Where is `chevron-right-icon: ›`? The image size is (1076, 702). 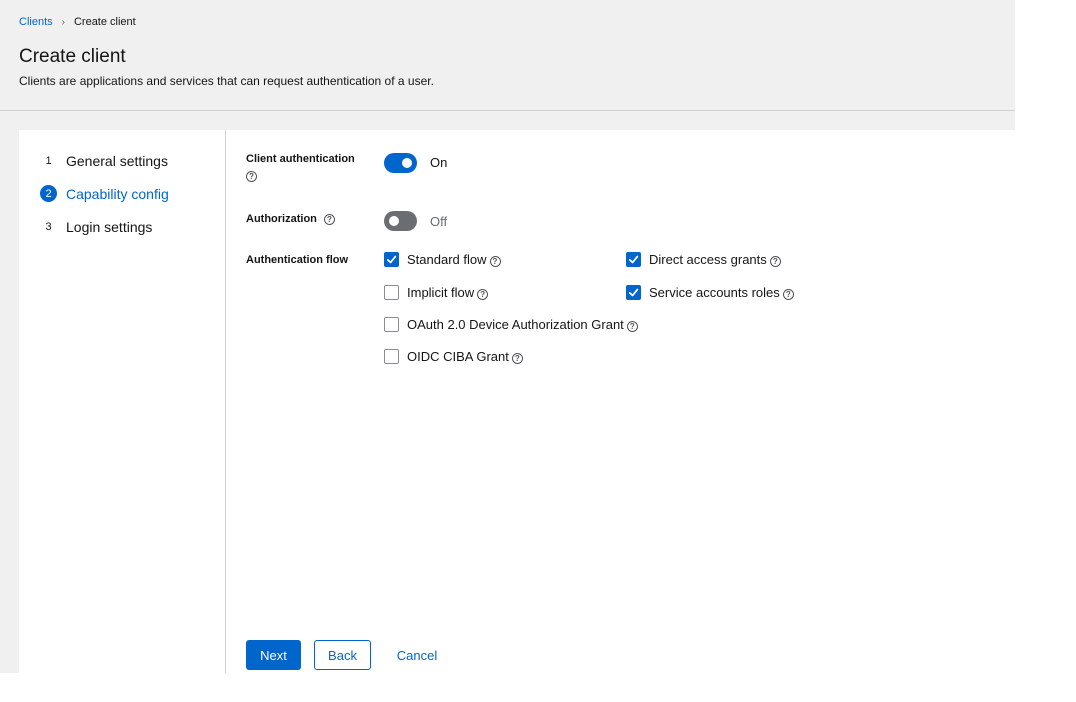
chevron-right-icon: › is located at coordinates (63, 22).